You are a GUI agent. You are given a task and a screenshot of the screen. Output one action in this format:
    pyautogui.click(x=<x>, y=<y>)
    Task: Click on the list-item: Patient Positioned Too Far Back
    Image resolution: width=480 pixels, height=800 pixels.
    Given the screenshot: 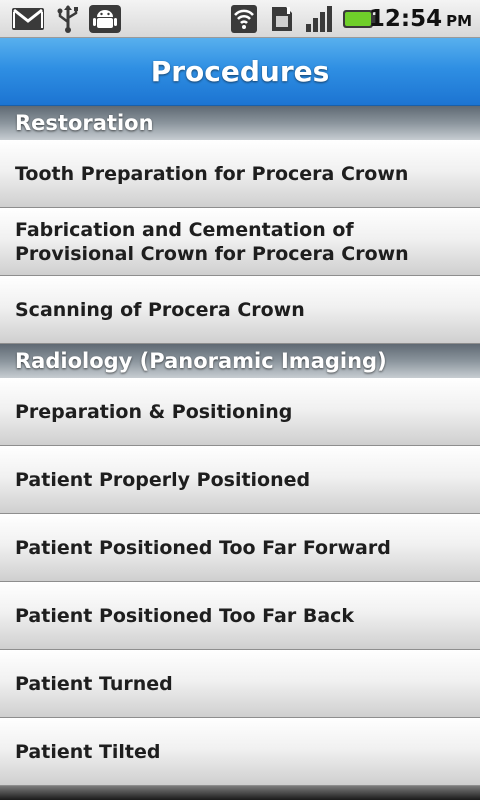 What is the action you would take?
    pyautogui.click(x=240, y=616)
    